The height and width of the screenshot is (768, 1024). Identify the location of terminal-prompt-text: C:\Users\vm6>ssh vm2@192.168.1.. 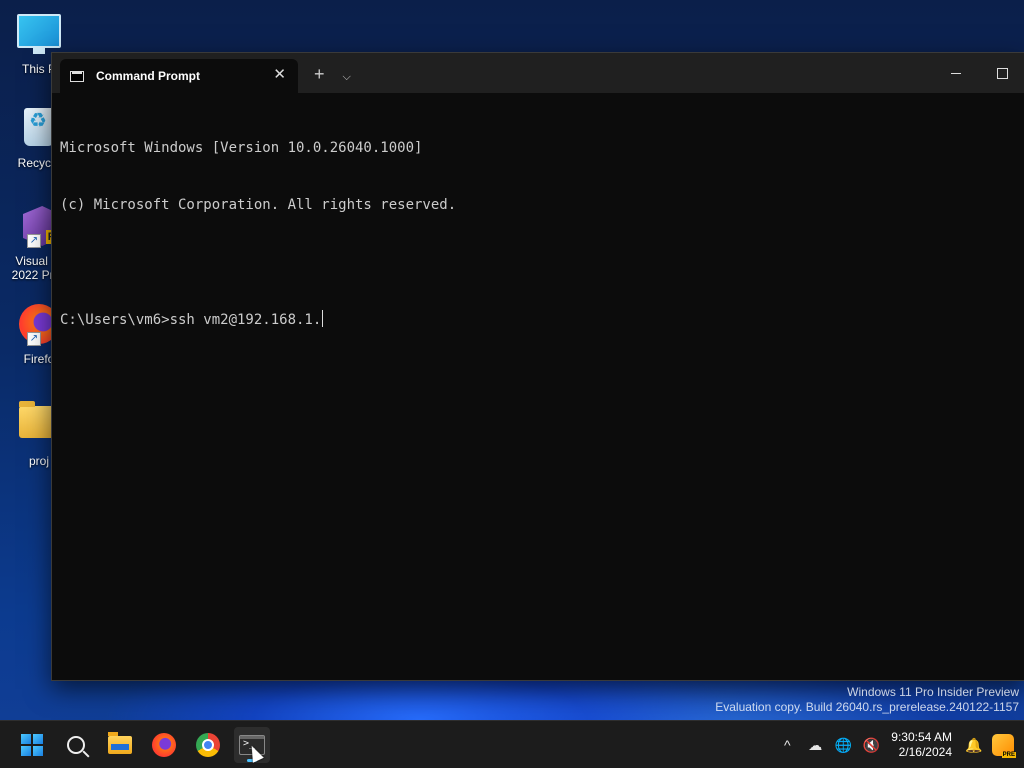
(191, 320).